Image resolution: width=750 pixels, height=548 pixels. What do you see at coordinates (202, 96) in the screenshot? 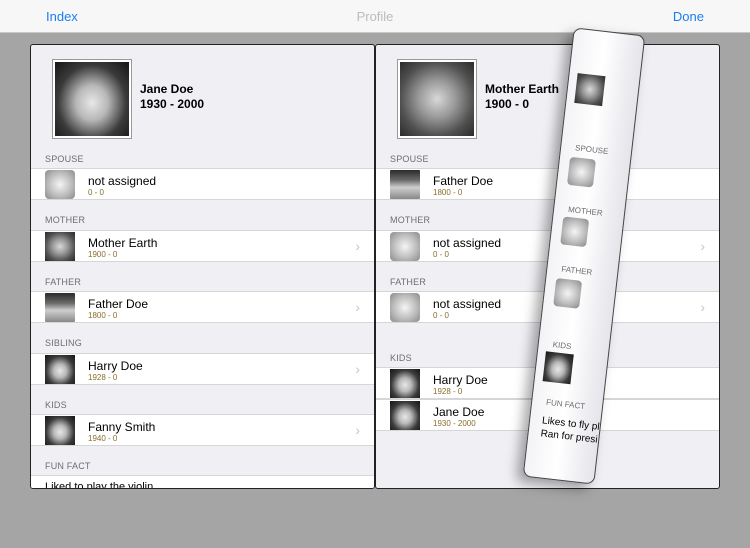
I see `profile-header: Jane Doe 1930 - 2000` at bounding box center [202, 96].